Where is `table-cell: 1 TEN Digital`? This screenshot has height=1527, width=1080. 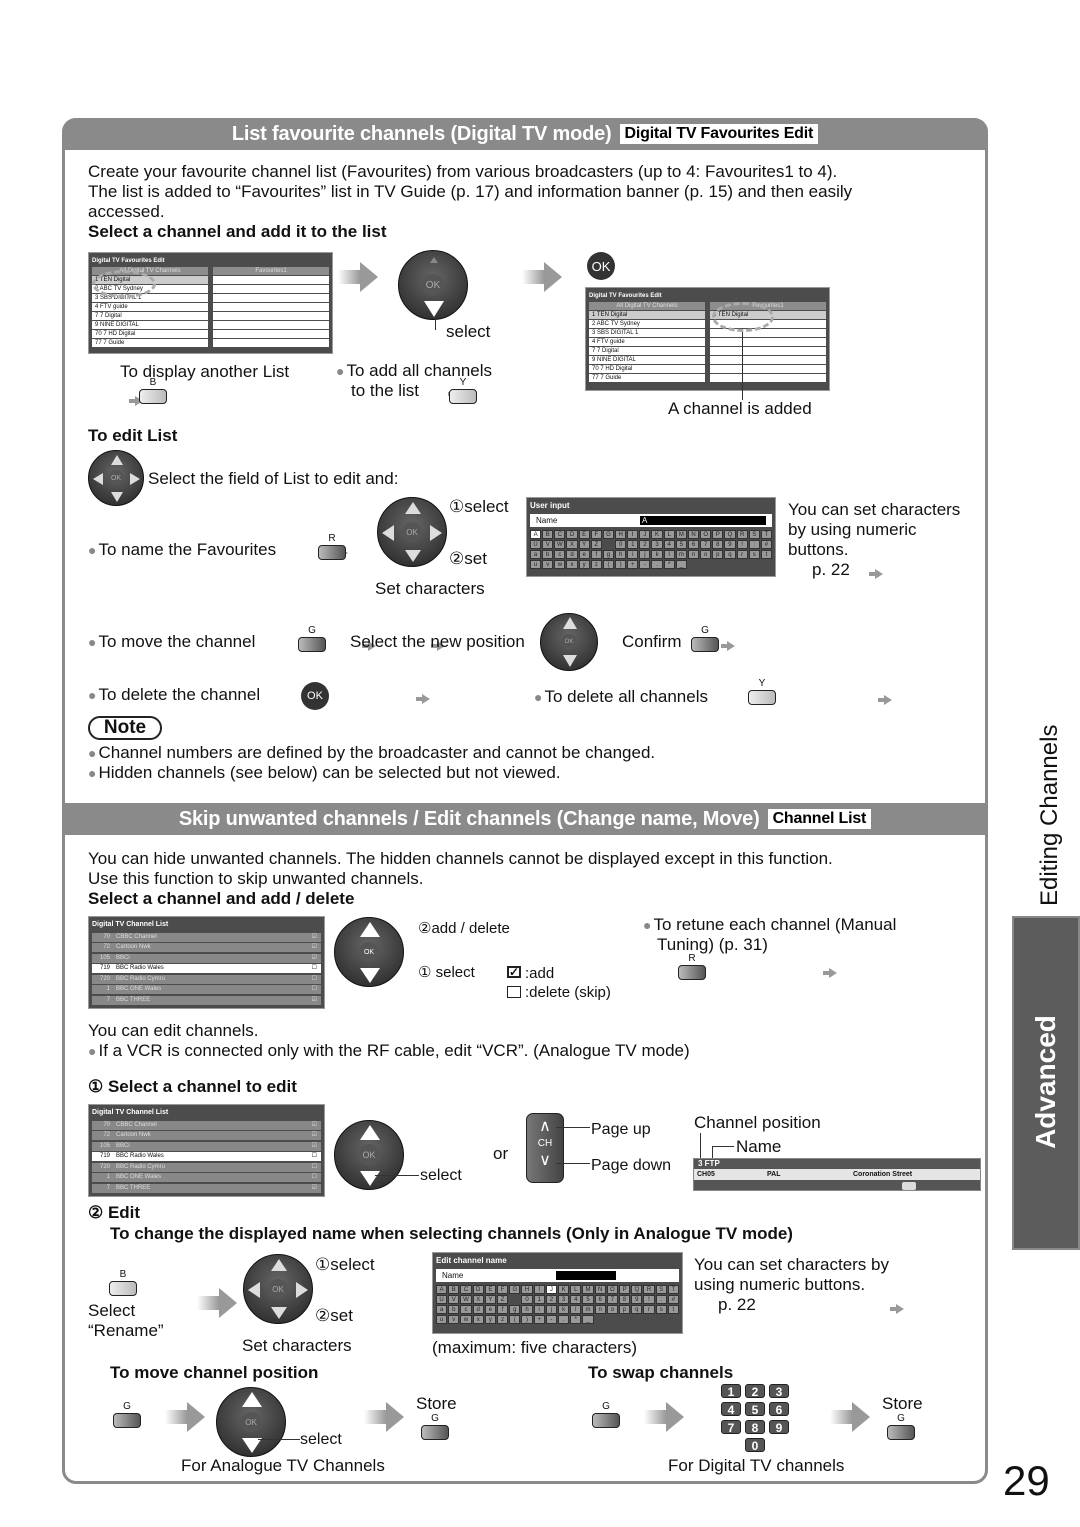 table-cell: 1 TEN Digital is located at coordinates (647, 315).